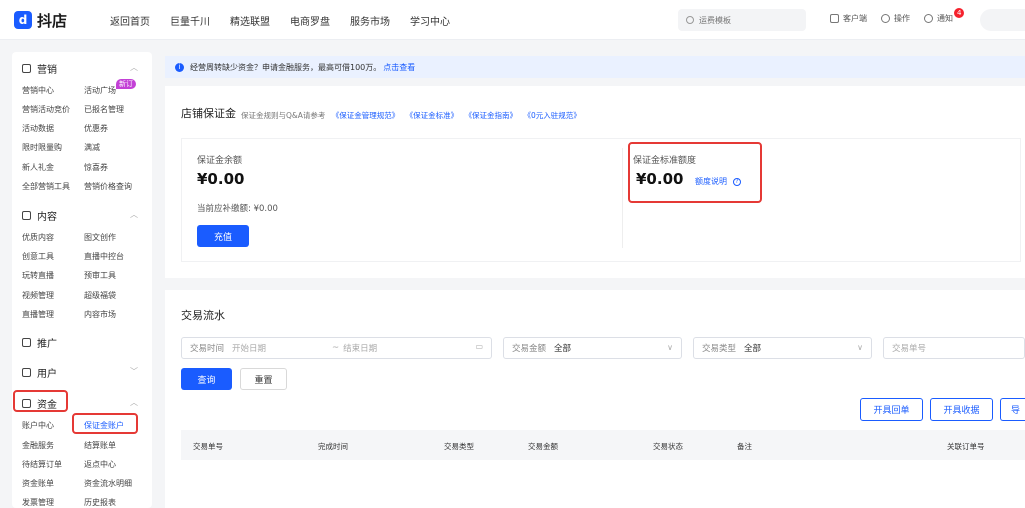 The height and width of the screenshot is (508, 1025). I want to click on issue-acknowledgement-button: 开具收据, so click(961, 409).